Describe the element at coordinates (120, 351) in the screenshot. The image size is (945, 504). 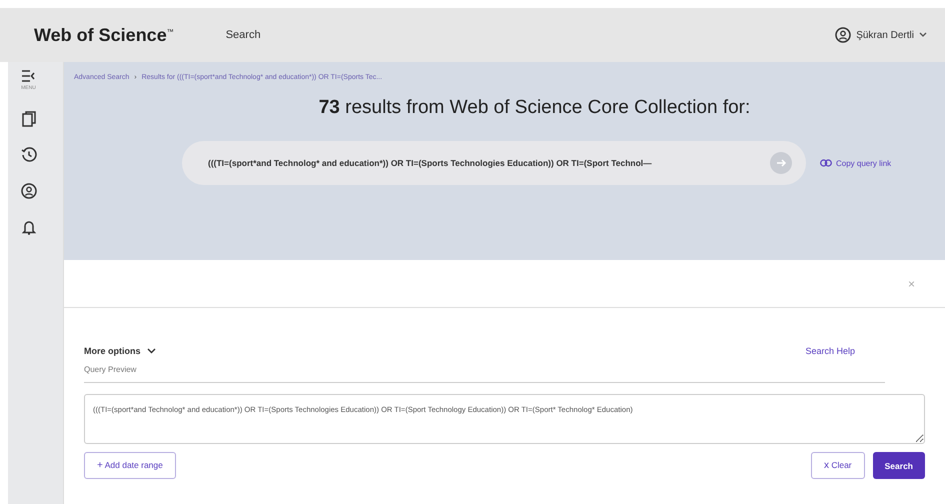
I see `more-options-toggle: More options` at that location.